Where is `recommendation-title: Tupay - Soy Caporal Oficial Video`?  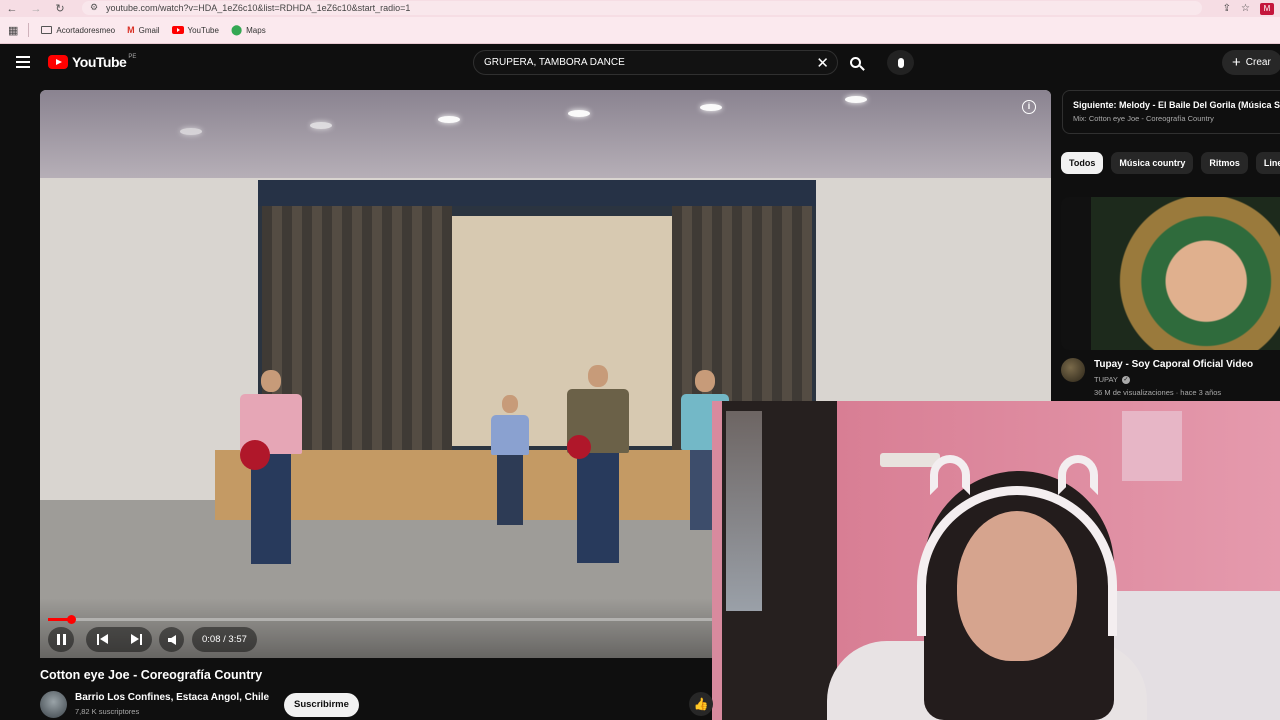 recommendation-title: Tupay - Soy Caporal Oficial Video is located at coordinates (1173, 364).